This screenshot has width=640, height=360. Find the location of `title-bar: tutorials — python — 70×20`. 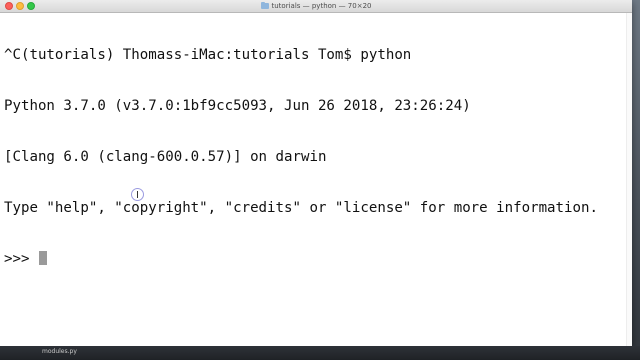

title-bar: tutorials — python — 70×20 is located at coordinates (316, 6).